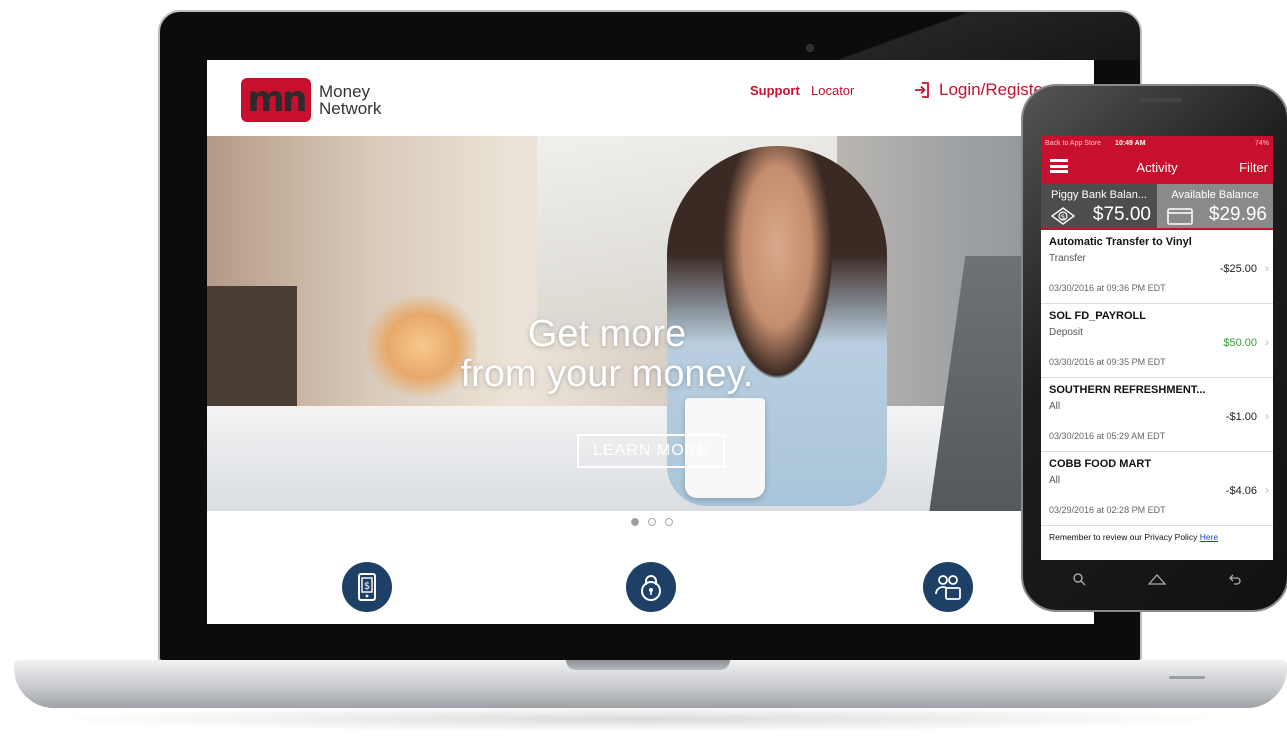 The width and height of the screenshot is (1287, 747). I want to click on feature-accounts, so click(948, 587).